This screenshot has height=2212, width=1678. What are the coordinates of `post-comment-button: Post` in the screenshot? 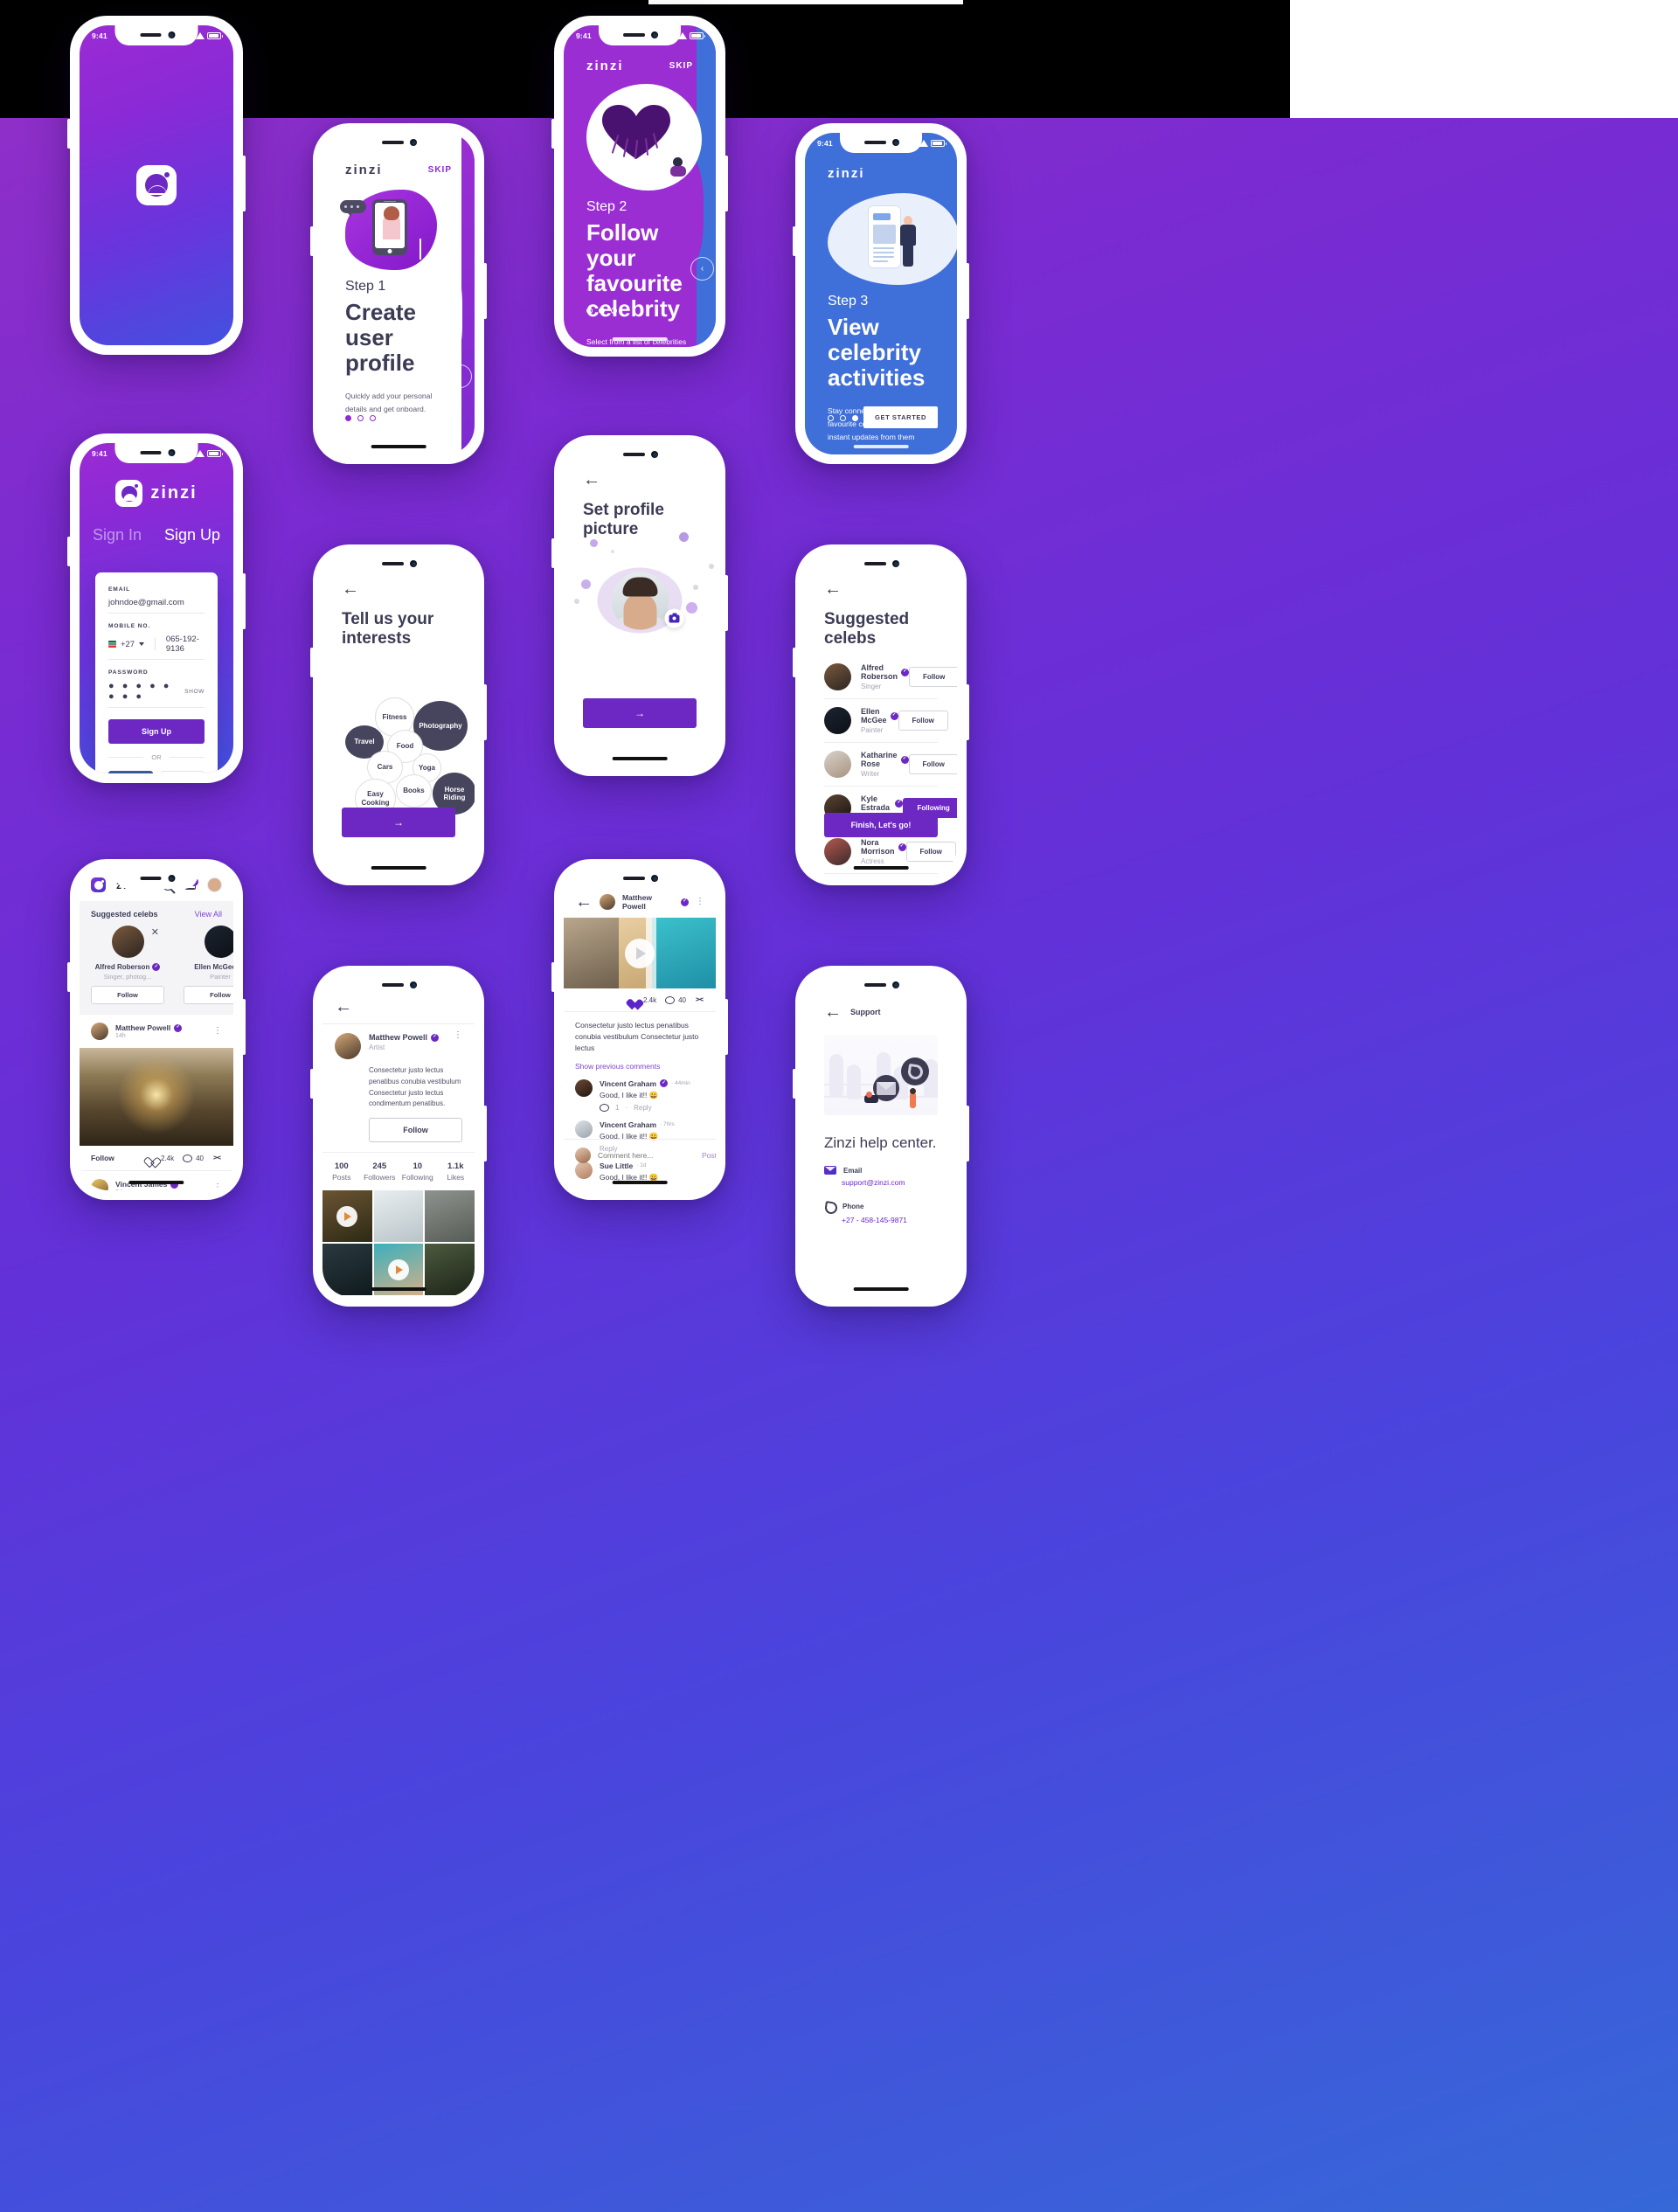 It's located at (709, 1155).